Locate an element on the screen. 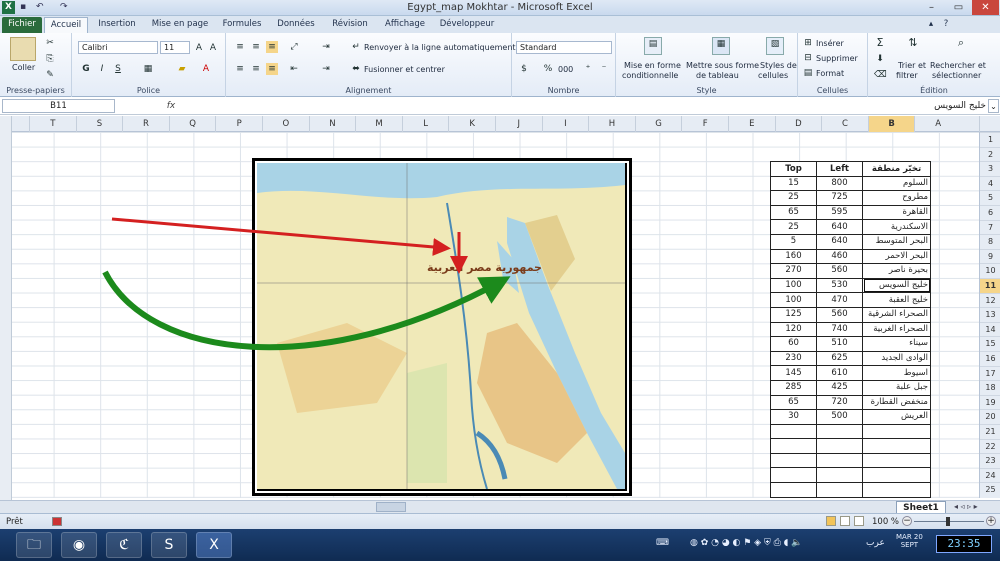 The height and width of the screenshot is (561, 1000). column-header-p: P is located at coordinates (238, 124).